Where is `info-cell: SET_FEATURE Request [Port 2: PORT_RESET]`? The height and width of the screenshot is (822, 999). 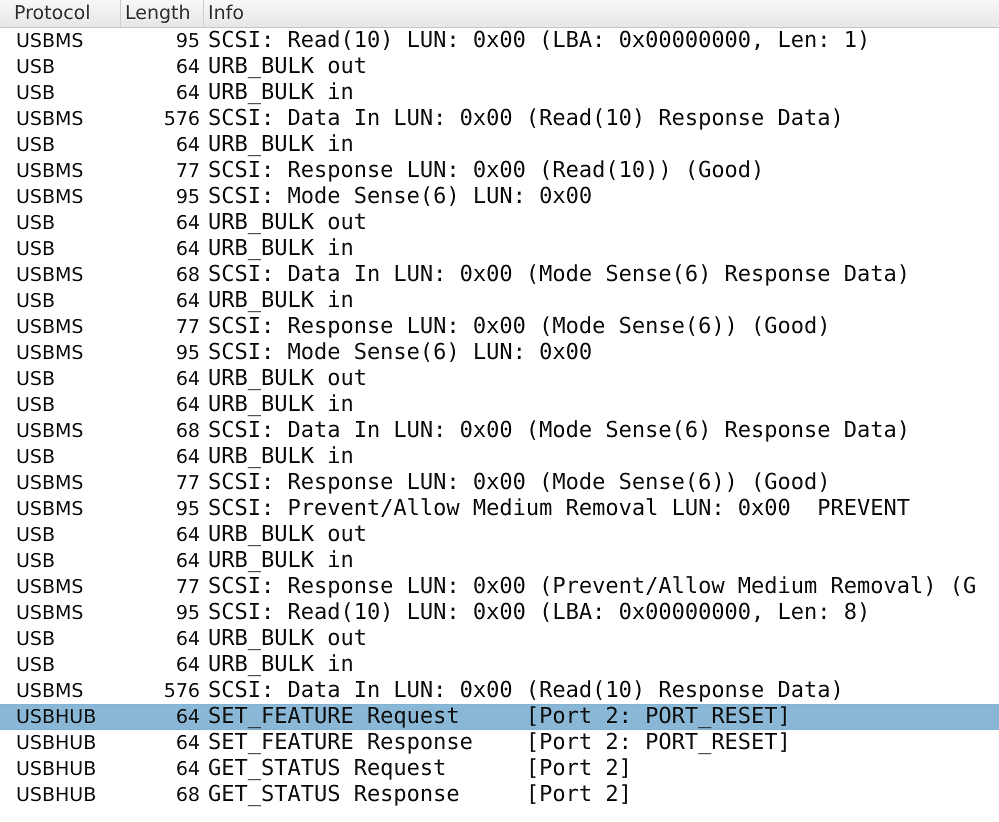 info-cell: SET_FEATURE Request [Port 2: PORT_RESET] is located at coordinates (499, 717).